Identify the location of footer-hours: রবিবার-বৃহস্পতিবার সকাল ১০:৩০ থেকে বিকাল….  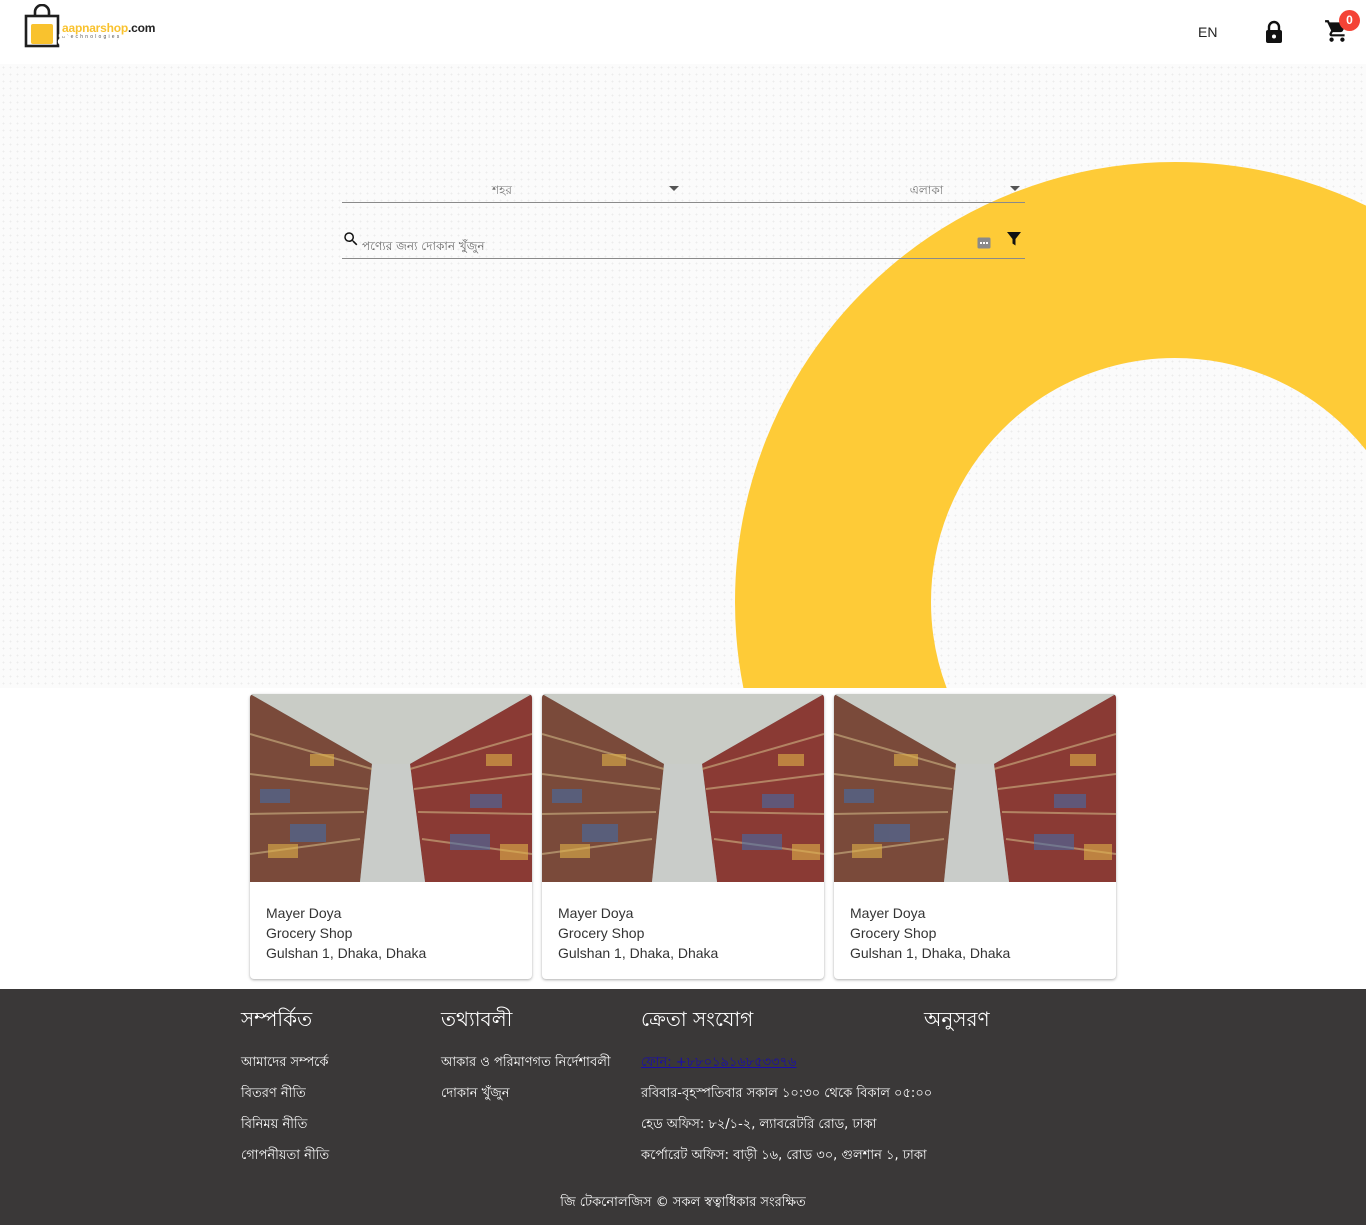
(787, 1093).